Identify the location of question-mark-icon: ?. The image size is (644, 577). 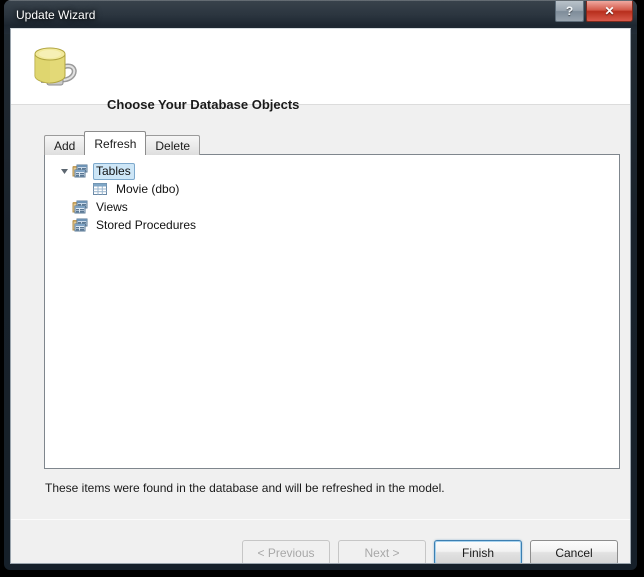
(569, 11).